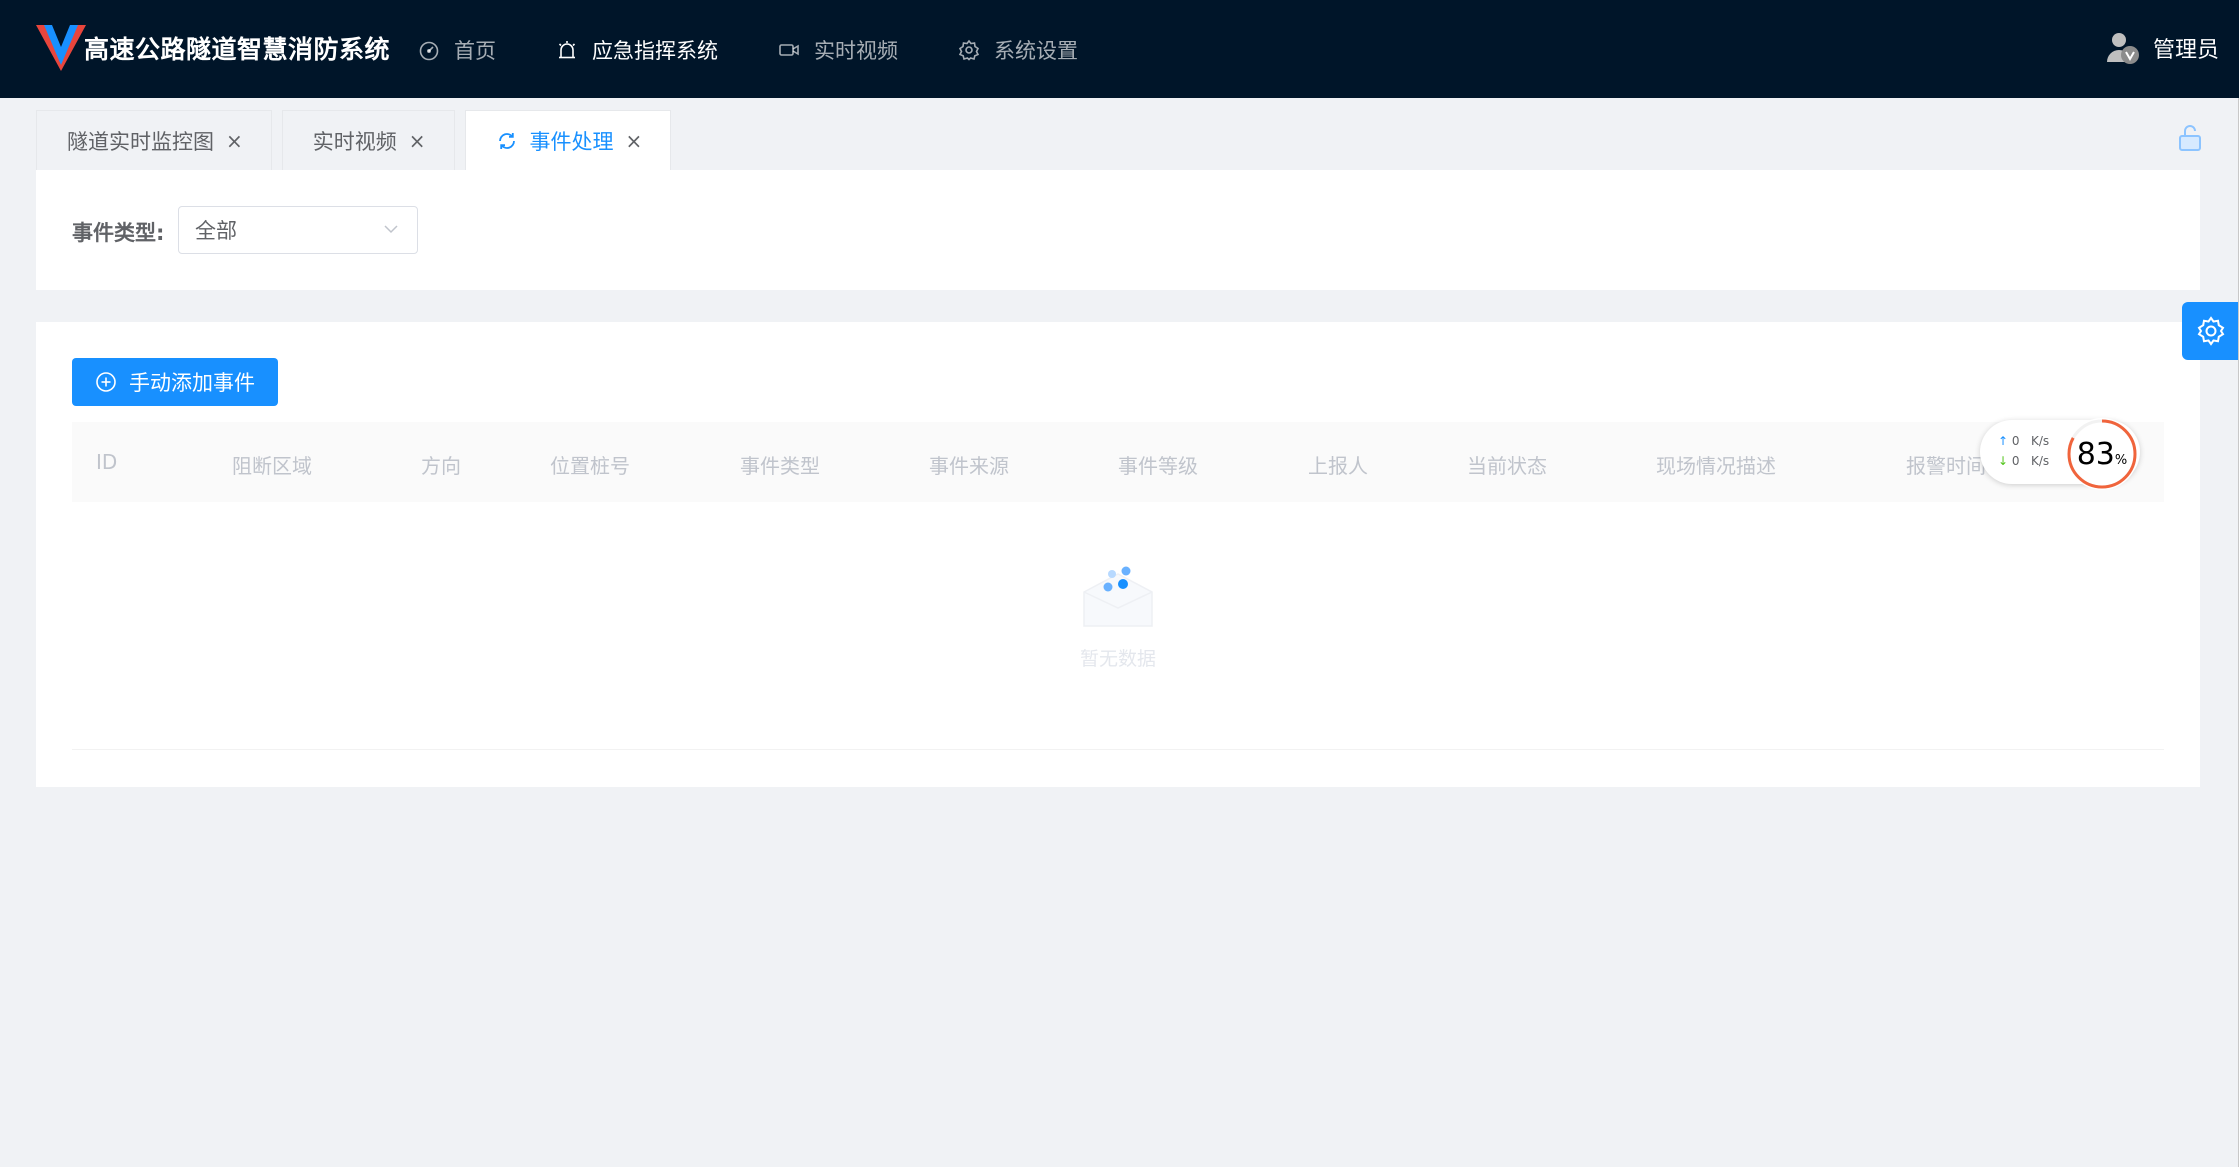  What do you see at coordinates (1716, 464) in the screenshot?
I see `column-header: 现场情况描述` at bounding box center [1716, 464].